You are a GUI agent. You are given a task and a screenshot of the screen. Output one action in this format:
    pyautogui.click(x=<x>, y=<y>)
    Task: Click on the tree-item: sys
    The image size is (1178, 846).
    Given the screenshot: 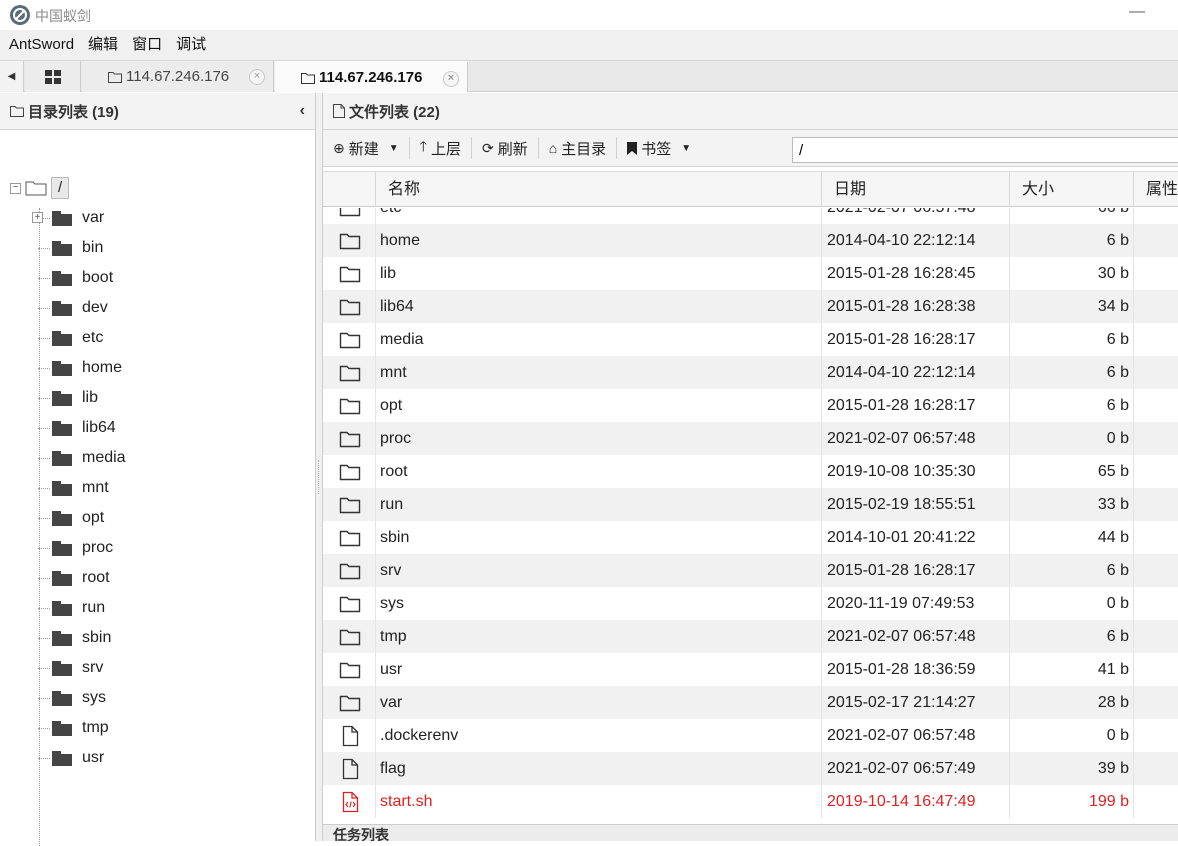 What is the action you would take?
    pyautogui.click(x=72, y=698)
    